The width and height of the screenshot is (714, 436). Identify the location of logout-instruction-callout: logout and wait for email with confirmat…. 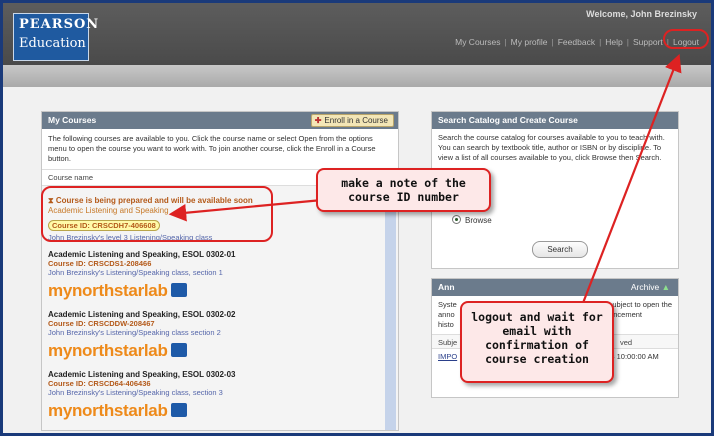
(537, 342).